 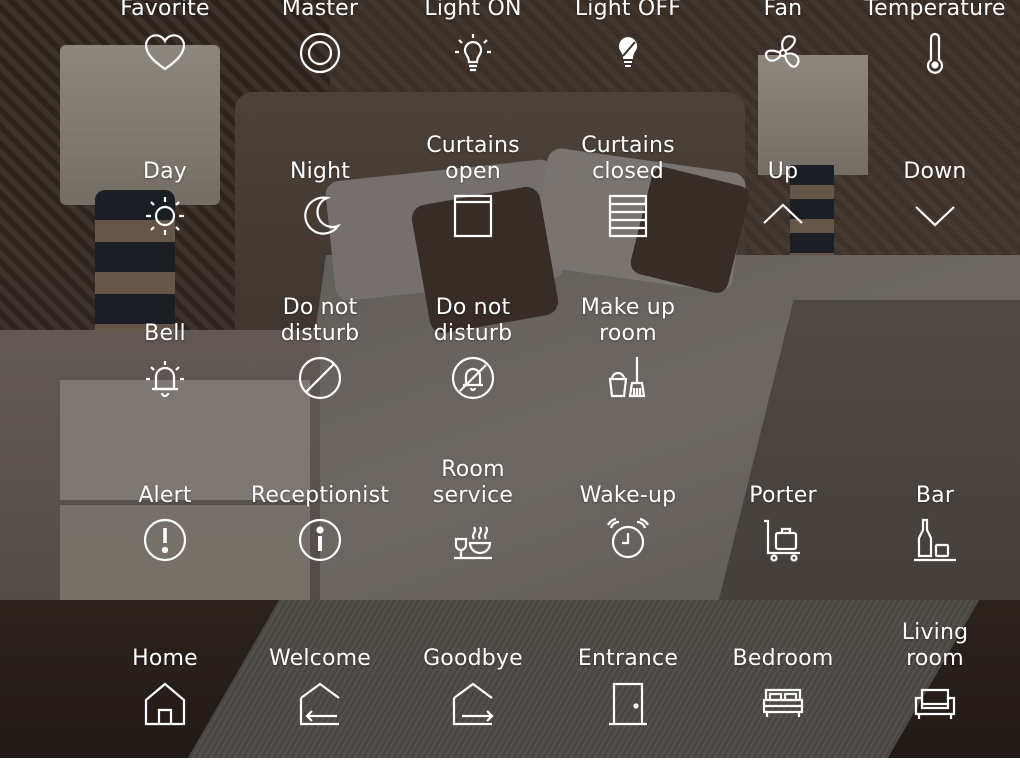 I want to click on home-label: Home, so click(x=165, y=658).